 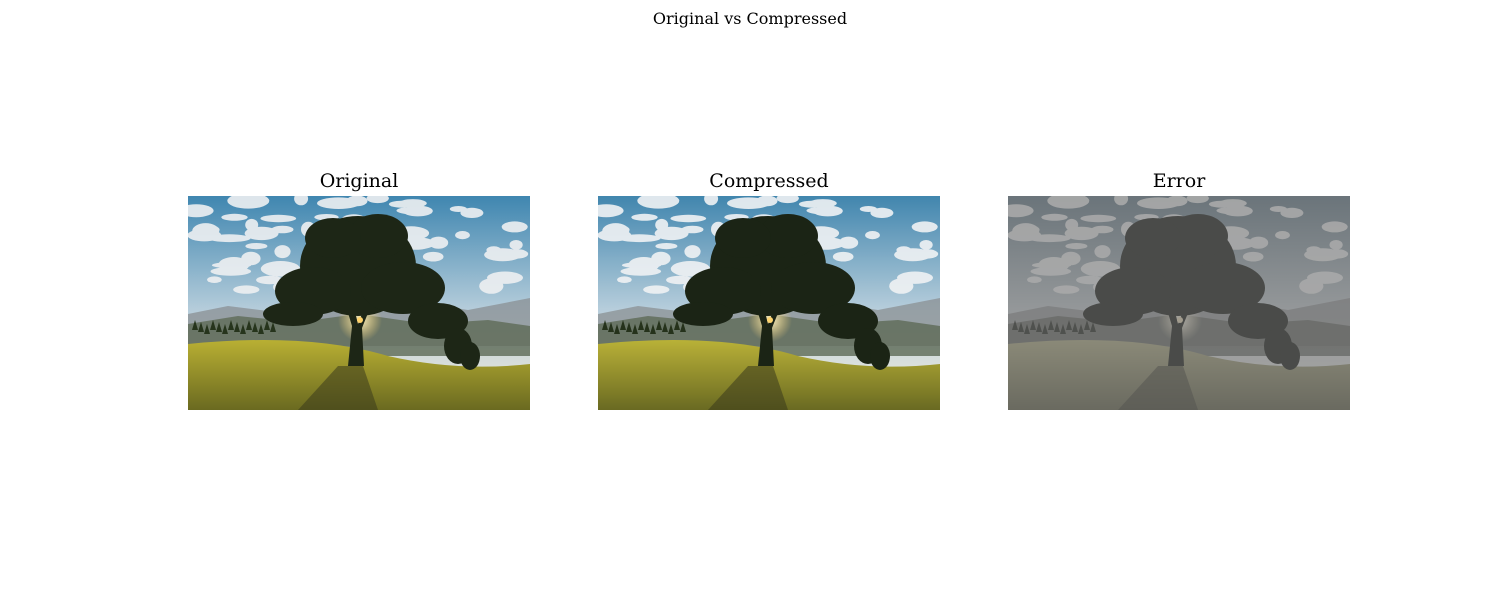 What do you see at coordinates (359, 181) in the screenshot?
I see `panel-title-original: Original` at bounding box center [359, 181].